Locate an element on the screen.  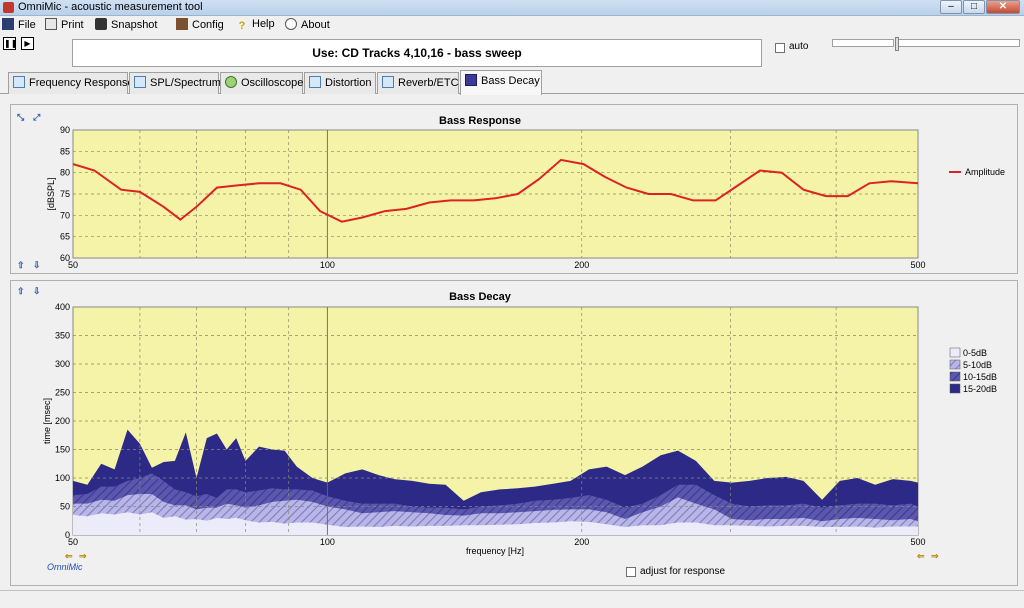
status-bar is located at coordinates (512, 599).